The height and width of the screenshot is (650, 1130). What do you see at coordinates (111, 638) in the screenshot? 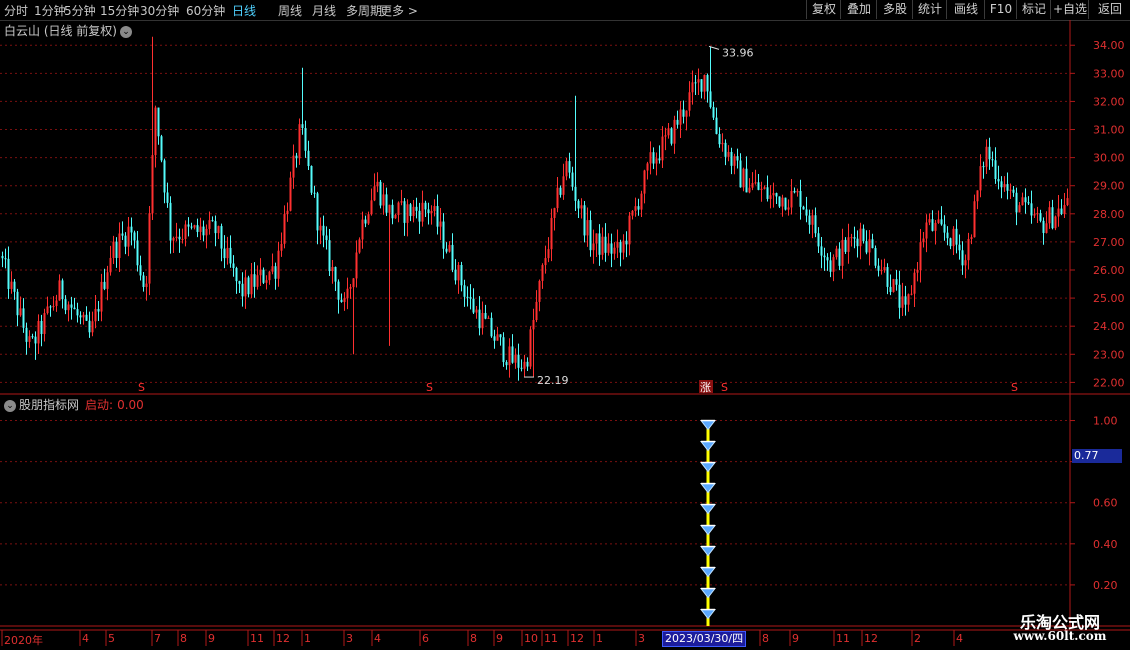
I see `x-tick-label: 5` at bounding box center [111, 638].